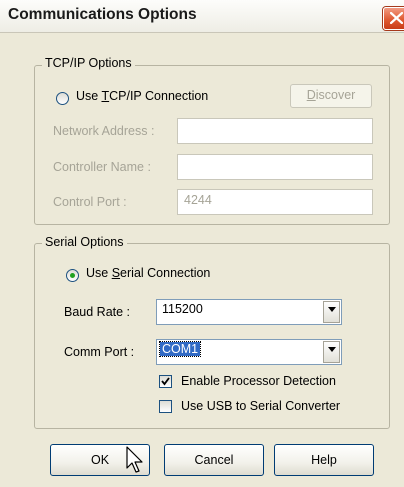 Image resolution: width=404 pixels, height=487 pixels. I want to click on comm-port-select: COM1, so click(249, 352).